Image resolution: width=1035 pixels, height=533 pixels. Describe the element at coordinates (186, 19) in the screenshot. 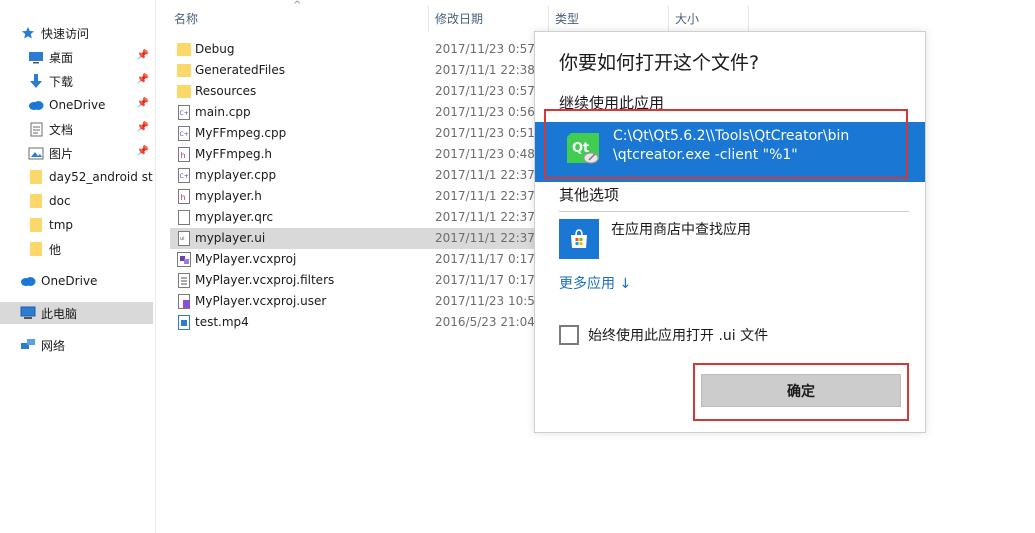

I see `column-header-name: 名称` at that location.